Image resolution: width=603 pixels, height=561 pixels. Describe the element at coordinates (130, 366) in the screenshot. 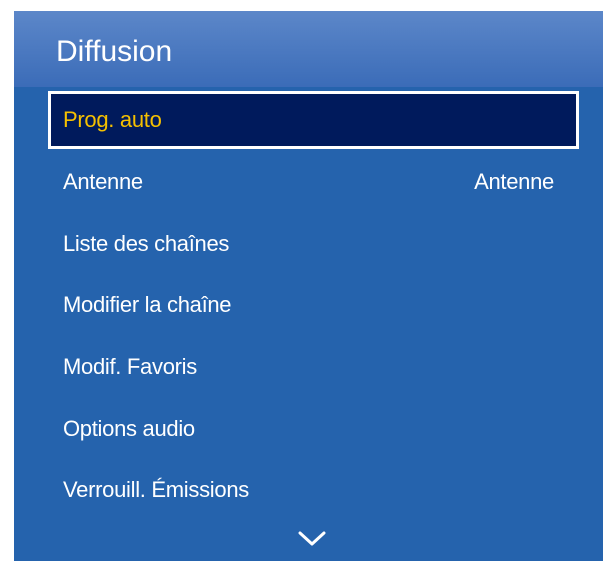

I see `menu-item-label: Modif. Favoris` at that location.